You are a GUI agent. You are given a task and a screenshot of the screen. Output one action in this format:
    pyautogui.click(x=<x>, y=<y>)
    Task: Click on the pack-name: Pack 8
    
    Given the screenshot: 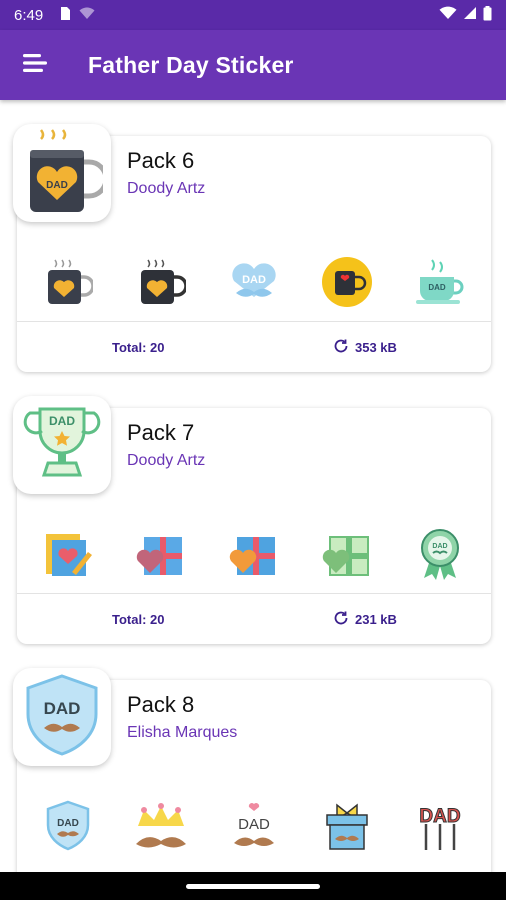 What is the action you would take?
    pyautogui.click(x=161, y=704)
    